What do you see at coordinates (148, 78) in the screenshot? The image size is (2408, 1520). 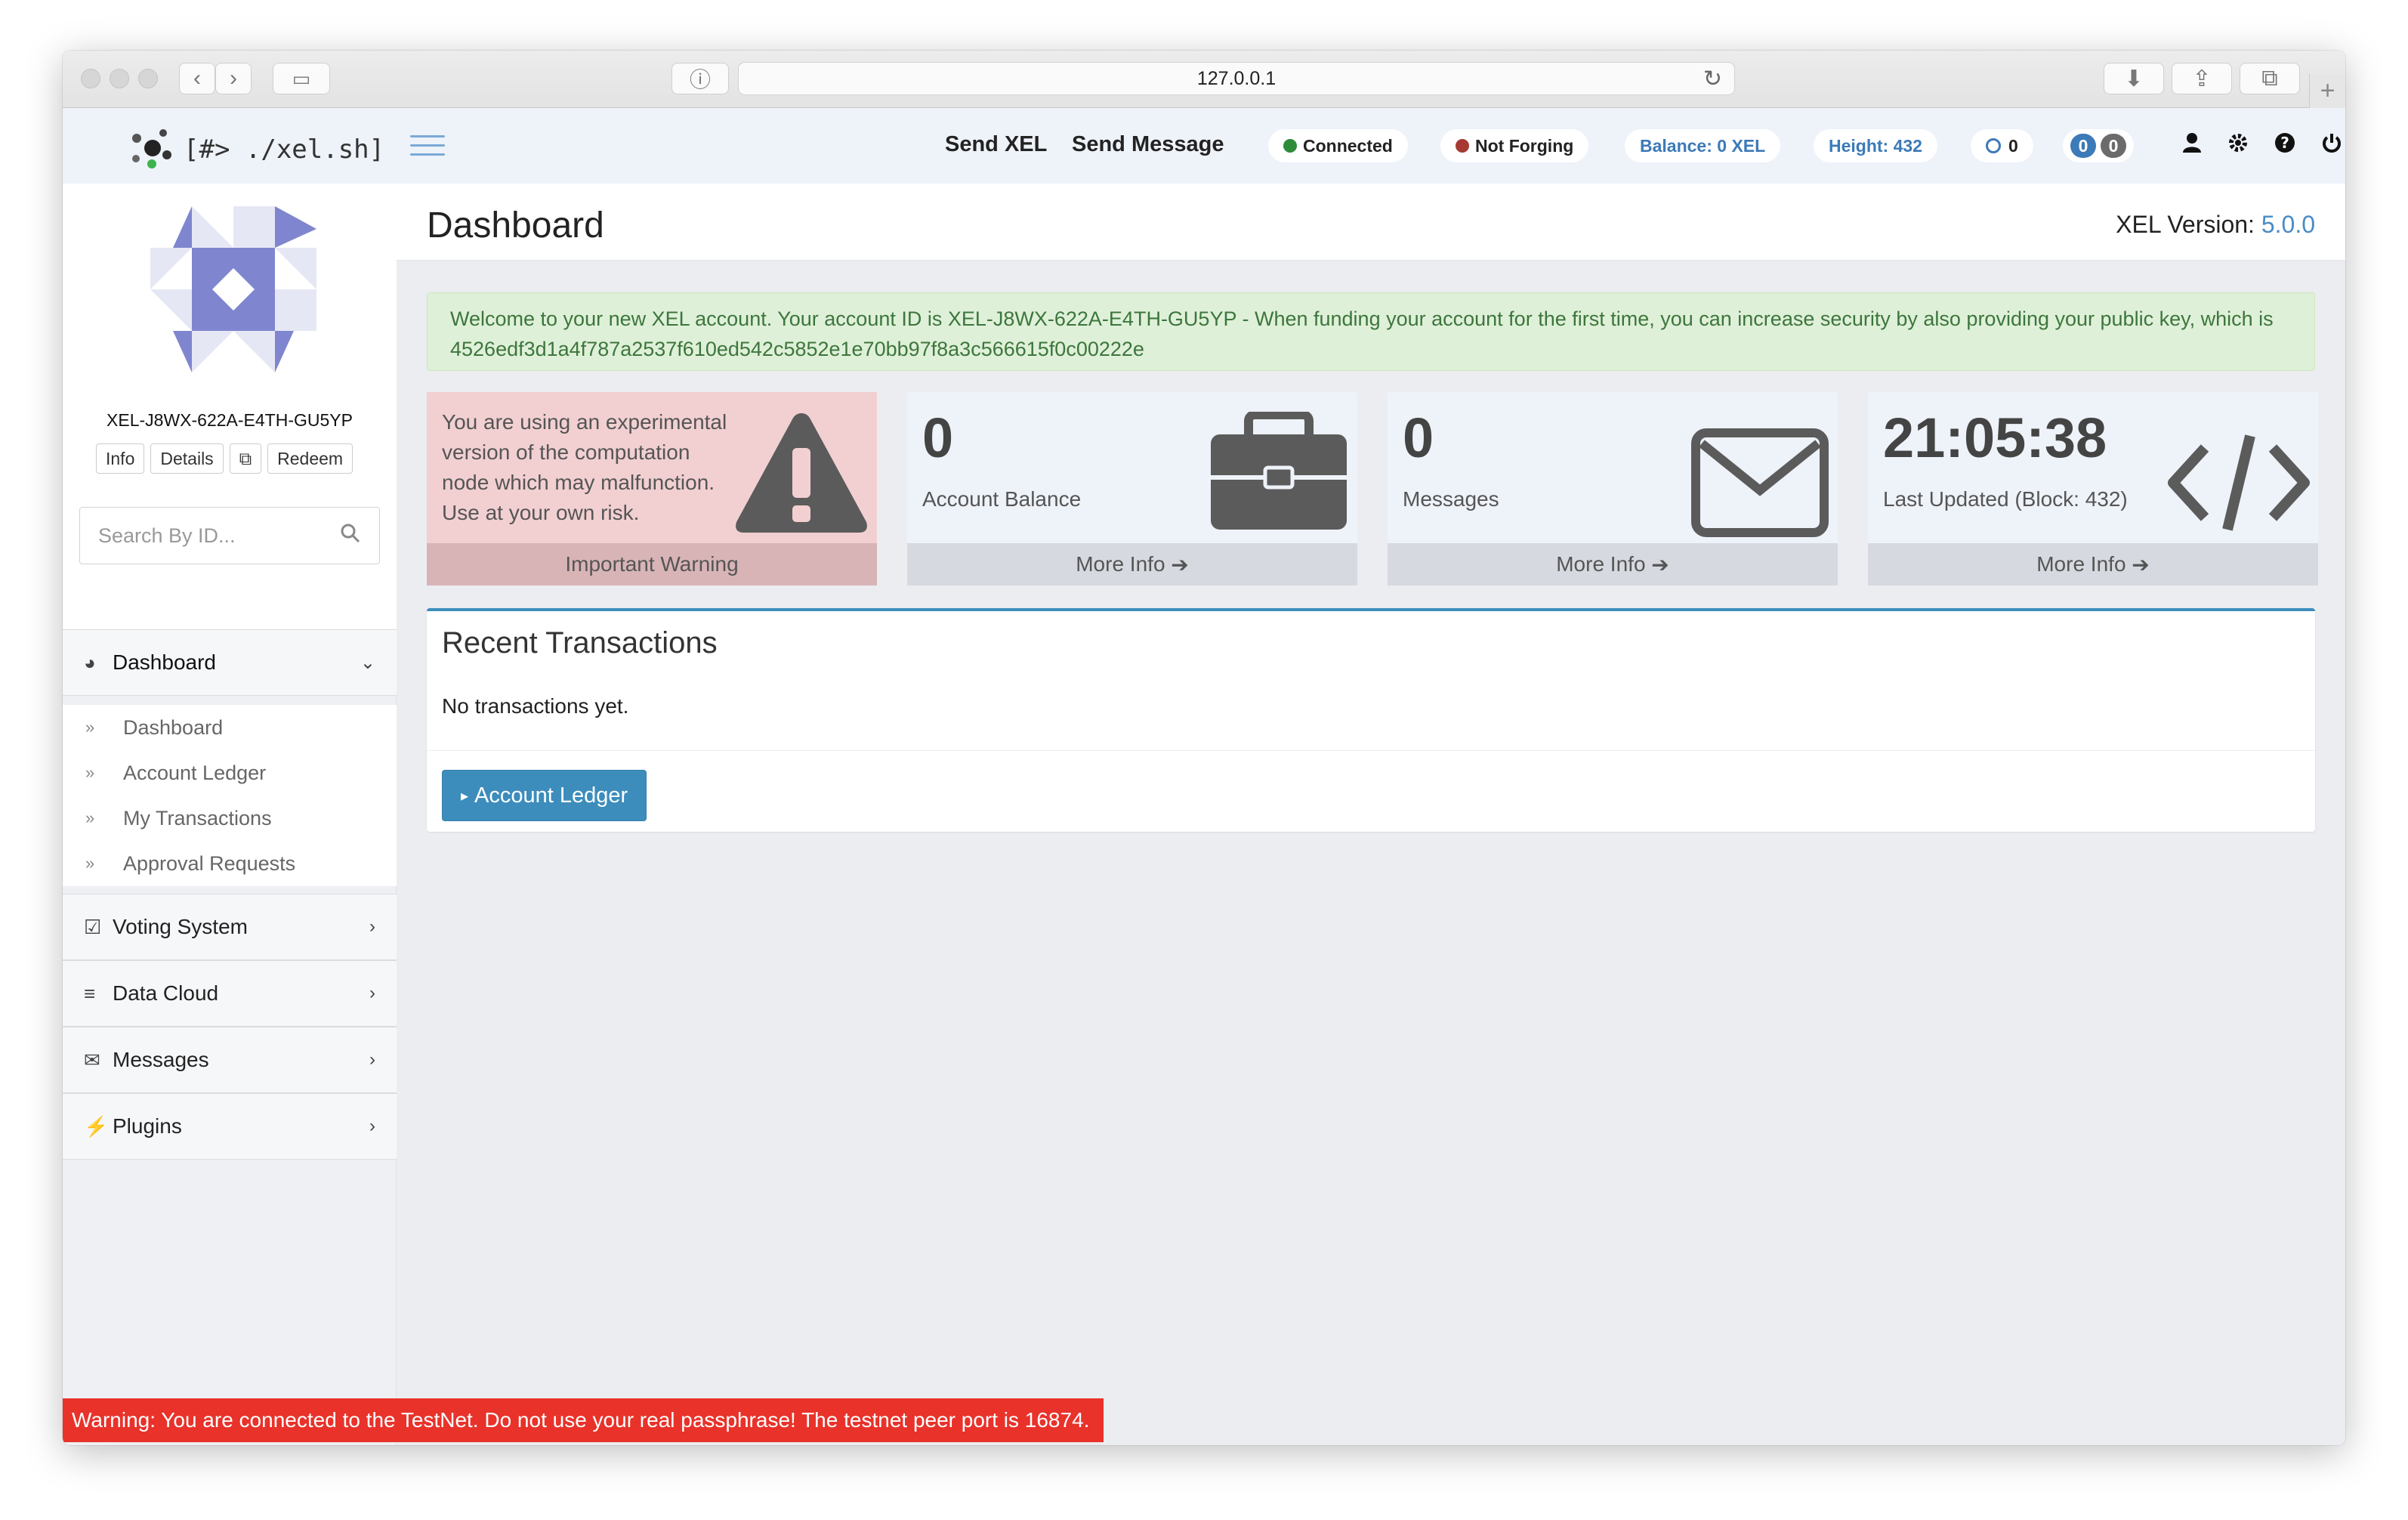 I see `zoom-window-button` at bounding box center [148, 78].